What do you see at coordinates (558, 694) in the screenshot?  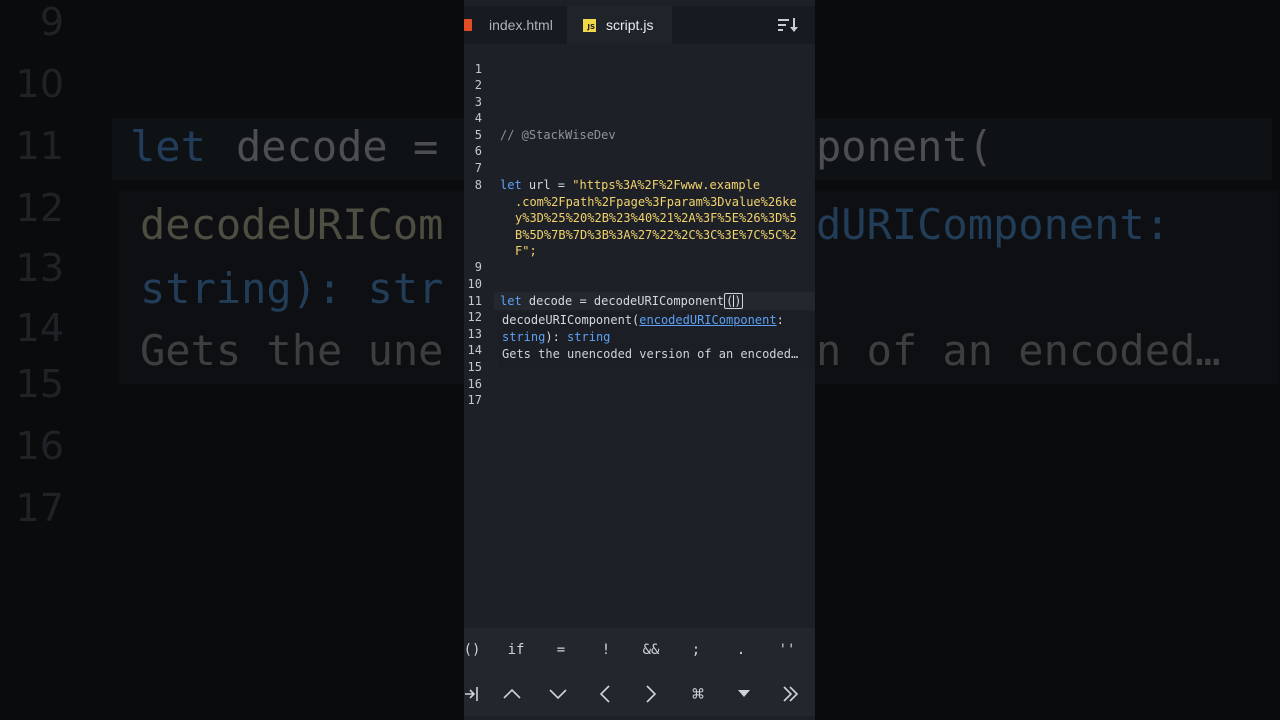 I see `arrow-down-icon` at bounding box center [558, 694].